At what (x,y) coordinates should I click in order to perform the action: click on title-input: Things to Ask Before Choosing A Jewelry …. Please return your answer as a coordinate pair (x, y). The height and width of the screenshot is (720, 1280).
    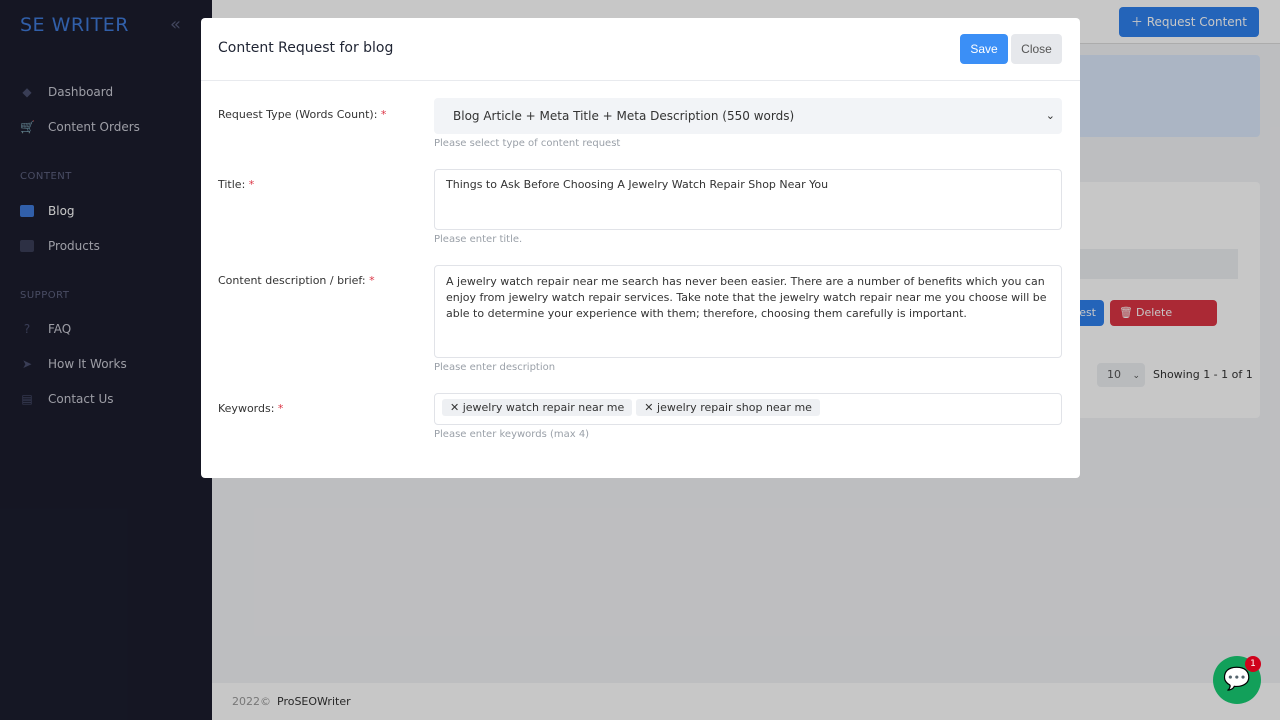
    Looking at the image, I should click on (748, 199).